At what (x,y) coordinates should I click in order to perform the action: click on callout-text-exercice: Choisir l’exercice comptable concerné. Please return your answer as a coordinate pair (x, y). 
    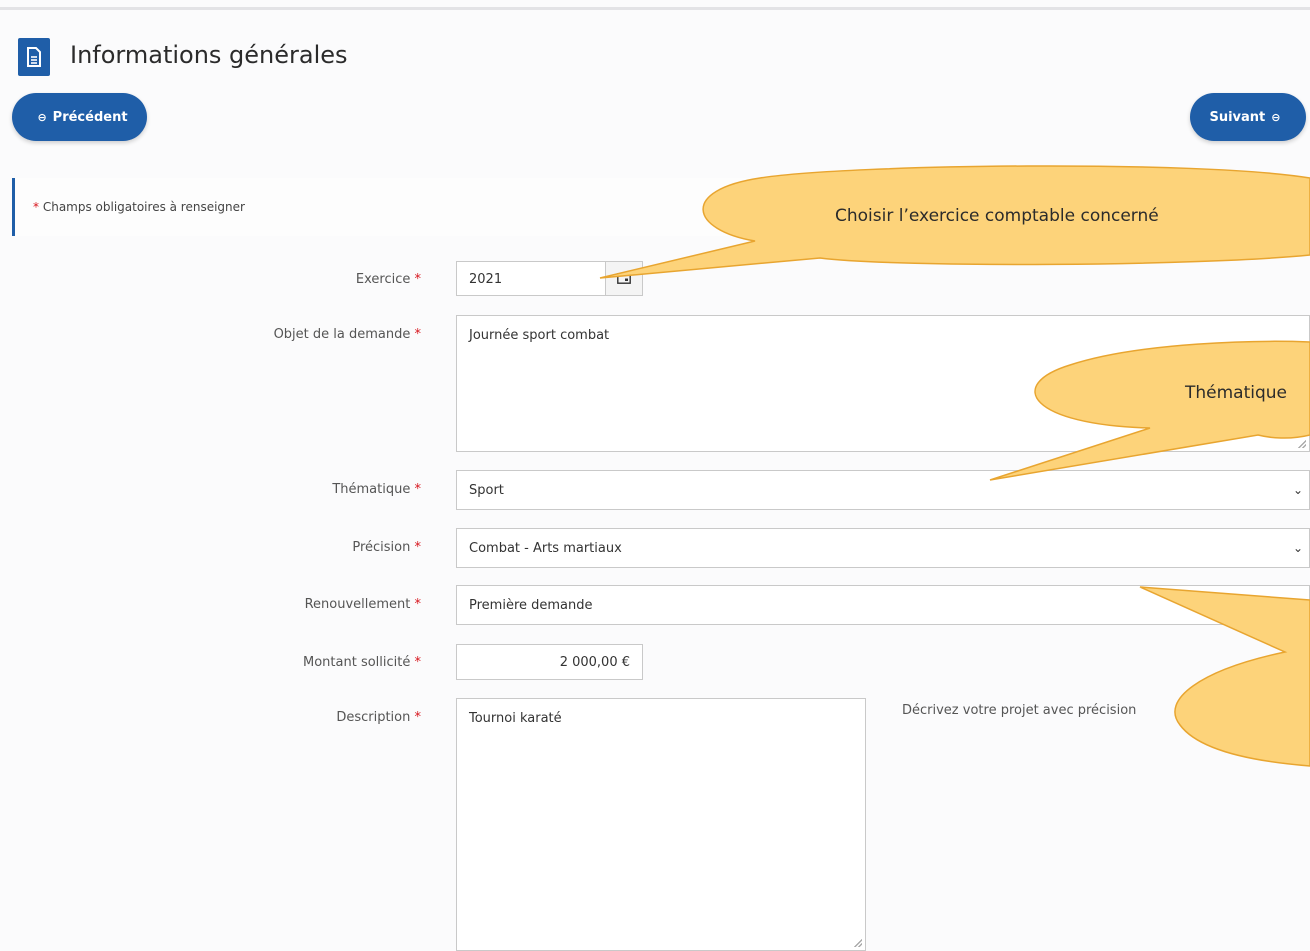
    Looking at the image, I should click on (997, 216).